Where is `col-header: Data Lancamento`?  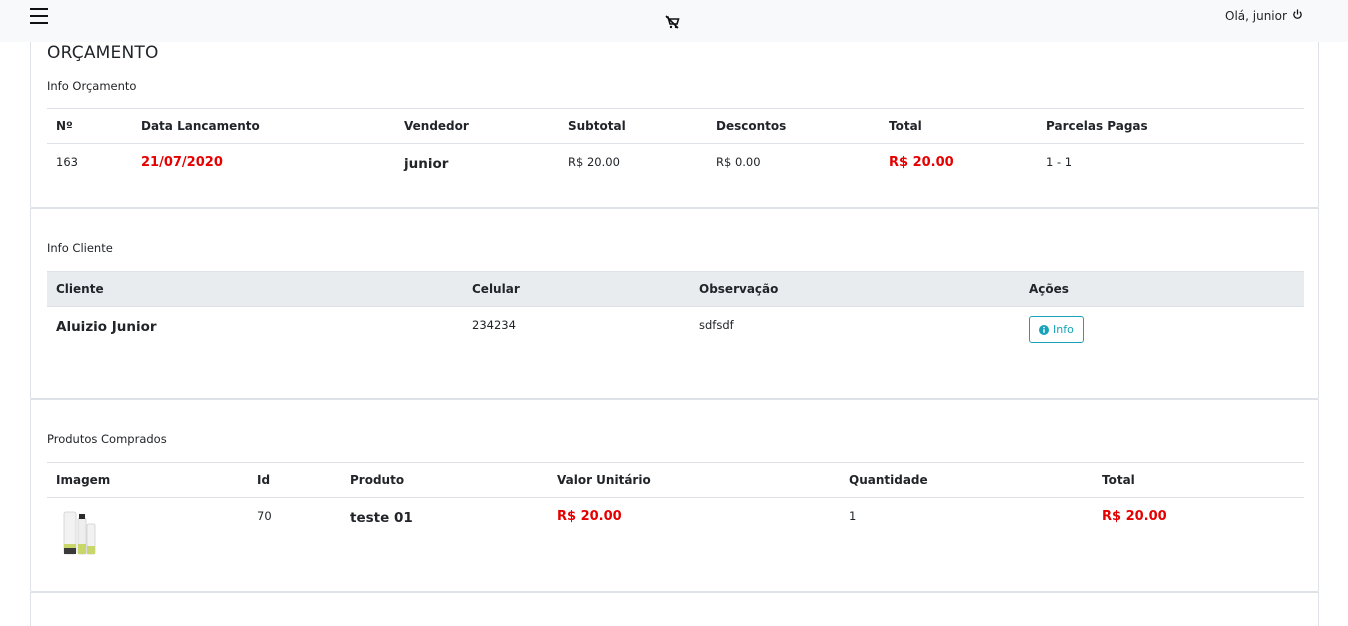 col-header: Data Lancamento is located at coordinates (200, 126).